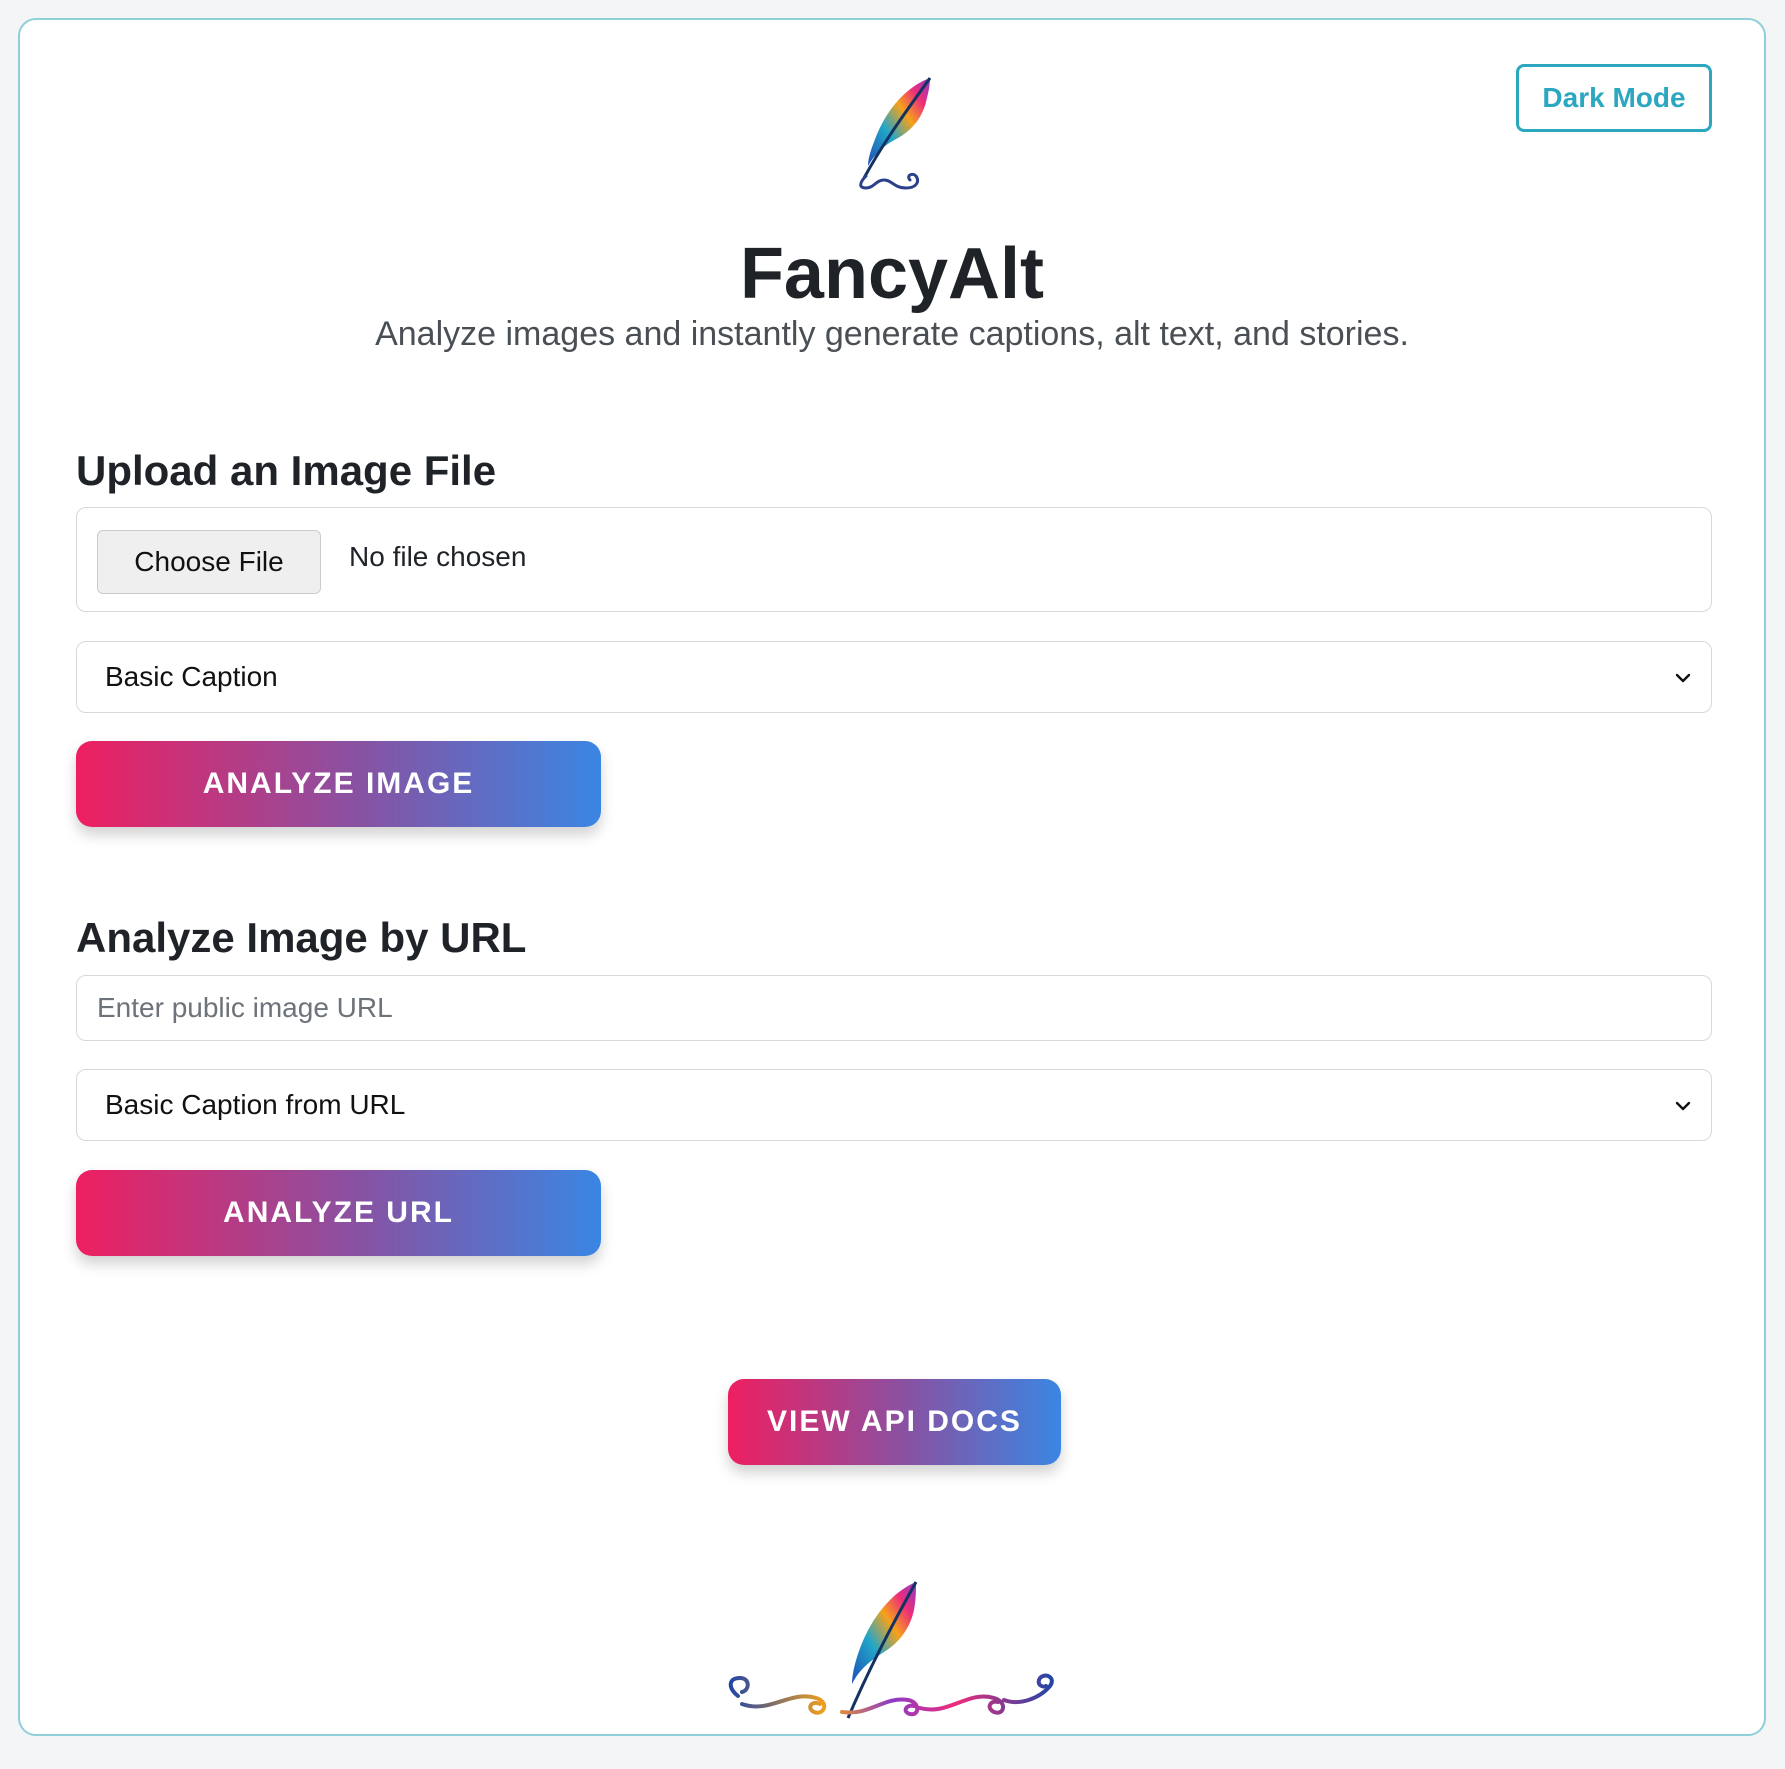 This screenshot has height=1769, width=1785. I want to click on url-mode-select: Basic Caption from URL, so click(894, 1105).